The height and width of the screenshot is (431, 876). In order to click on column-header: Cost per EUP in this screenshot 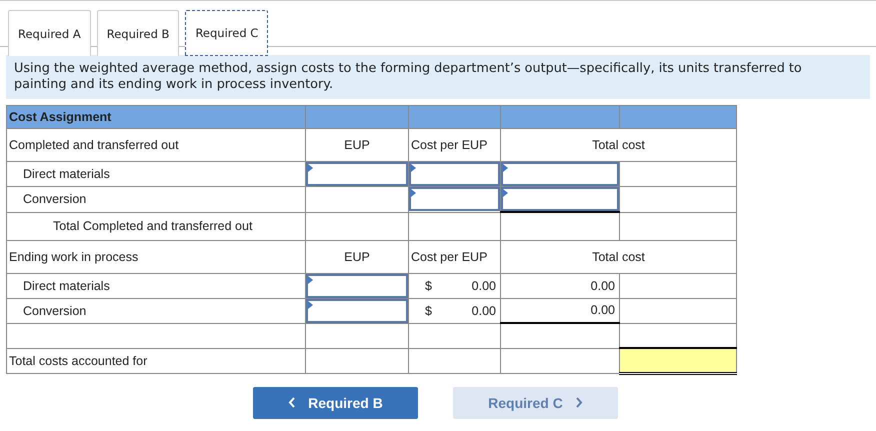, I will do `click(454, 256)`.